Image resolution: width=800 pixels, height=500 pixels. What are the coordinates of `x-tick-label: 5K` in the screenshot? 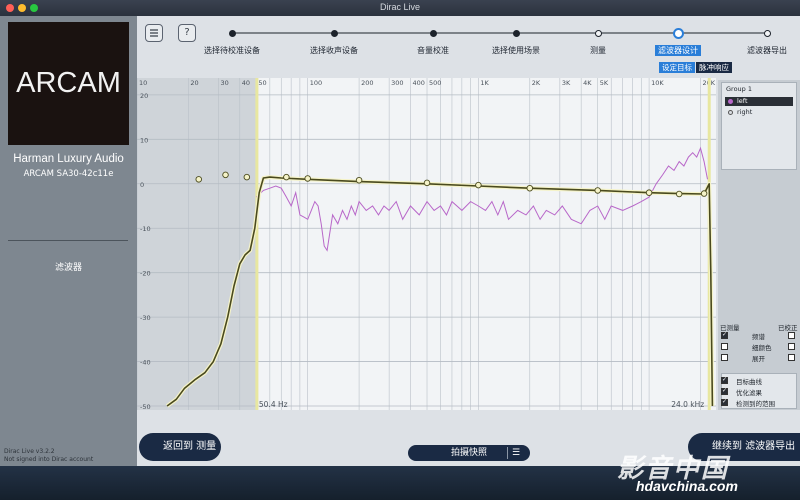 It's located at (604, 83).